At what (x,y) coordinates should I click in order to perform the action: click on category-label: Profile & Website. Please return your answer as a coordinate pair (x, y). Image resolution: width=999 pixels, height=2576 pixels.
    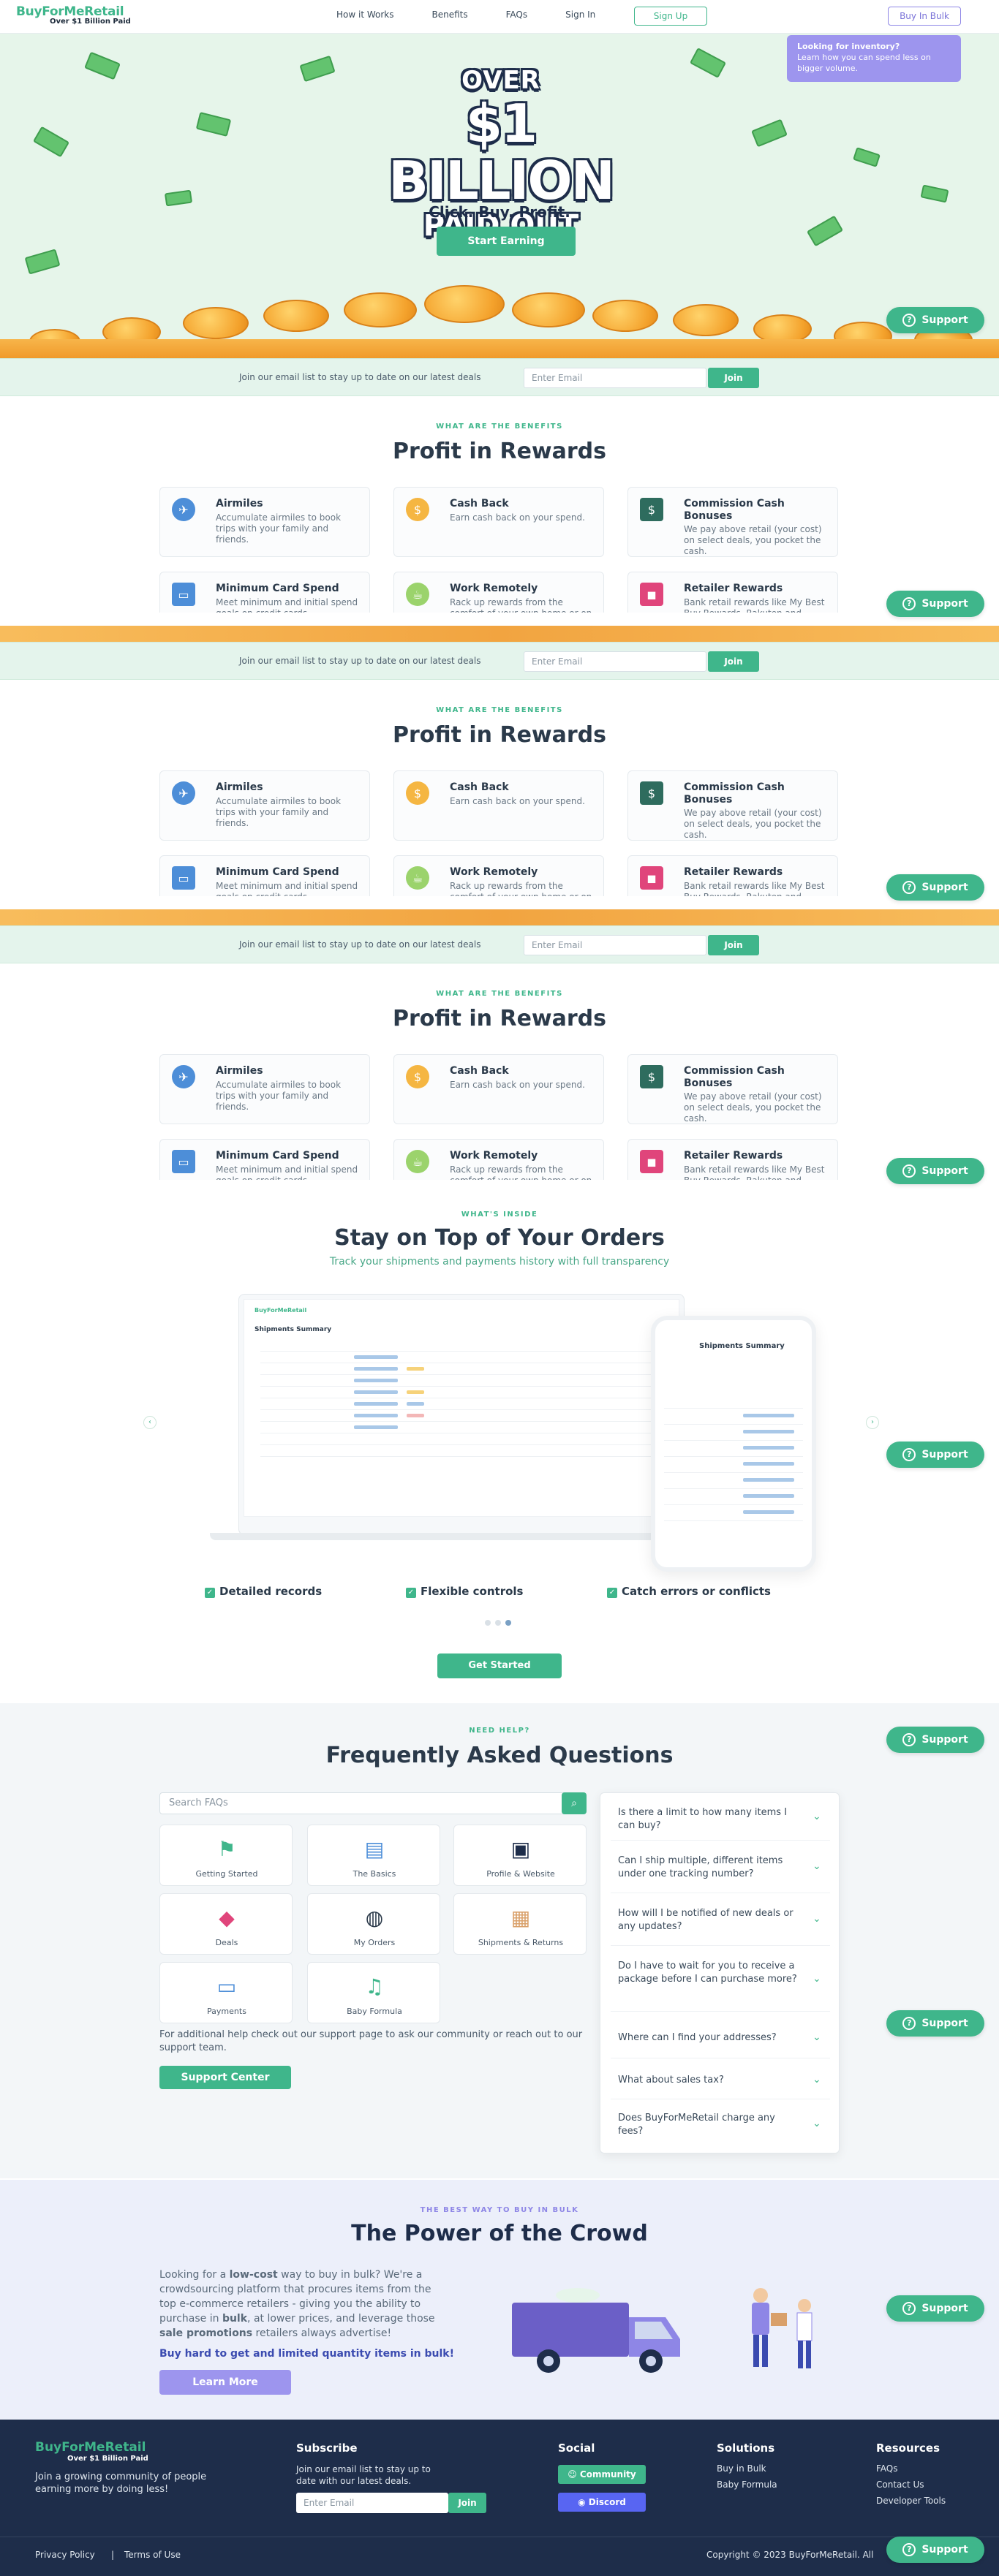
    Looking at the image, I should click on (520, 1874).